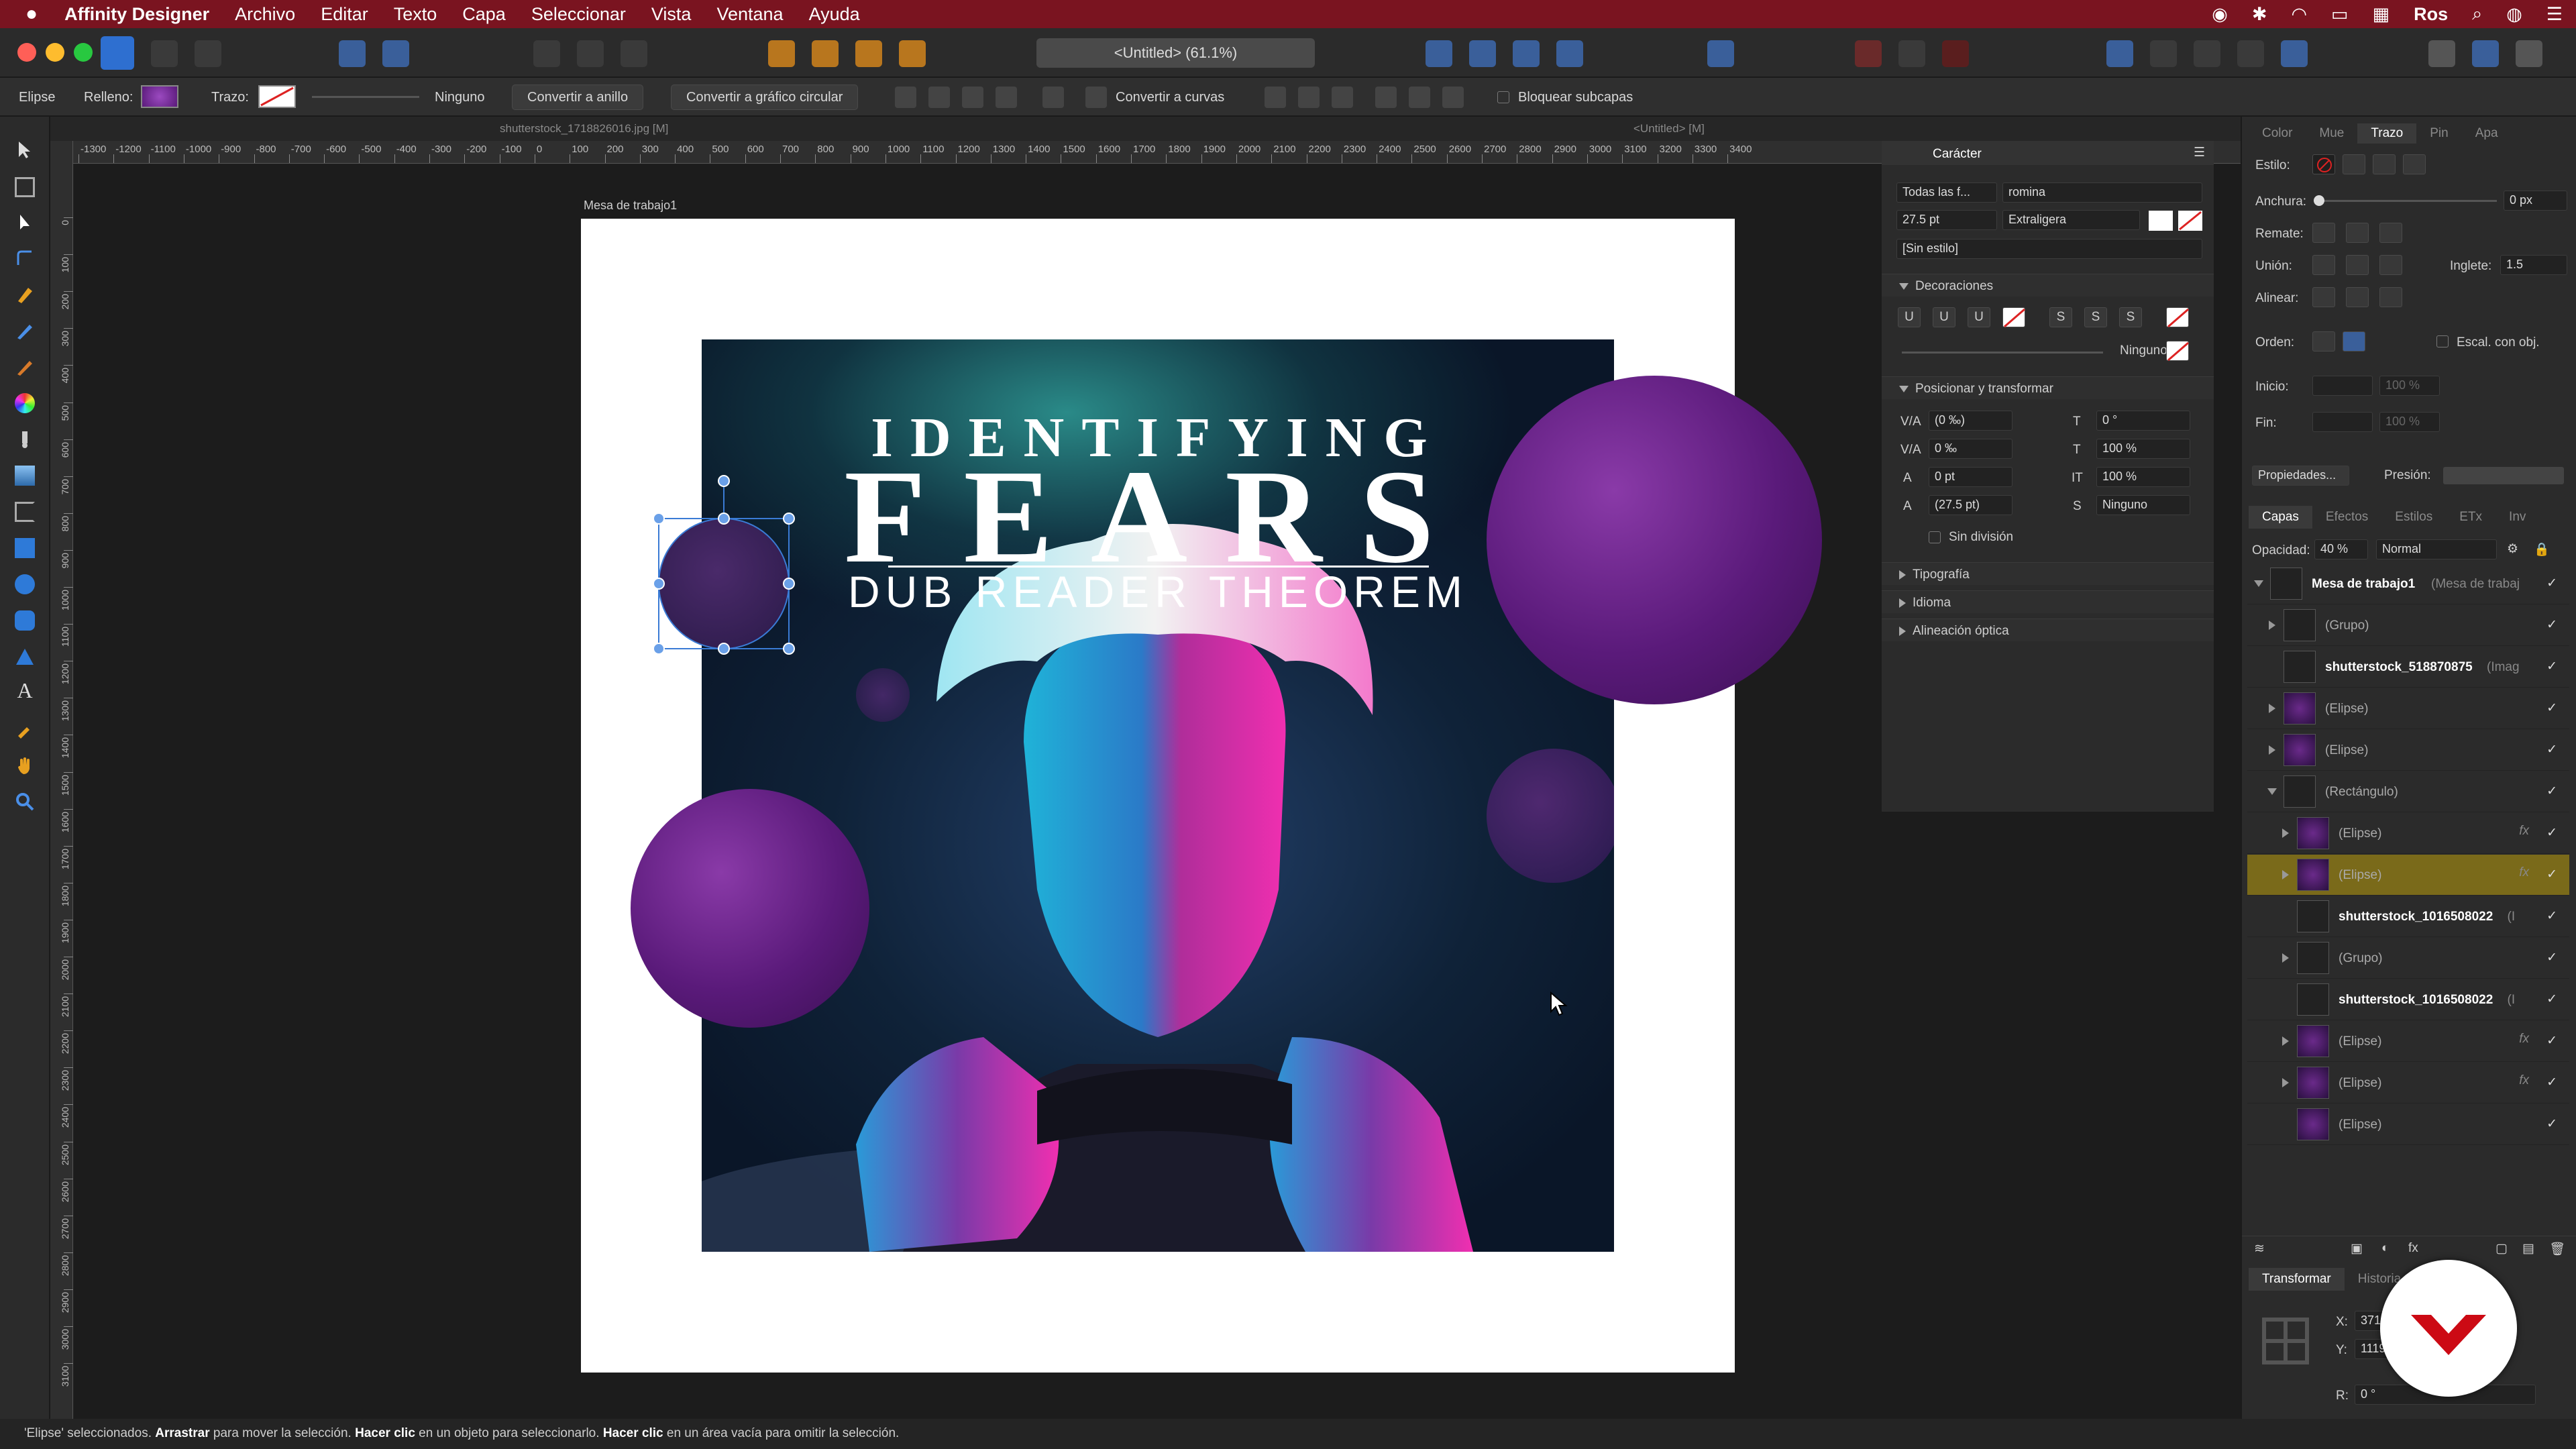 This screenshot has height=1449, width=2576. I want to click on stroke-none-button, so click(2323, 164).